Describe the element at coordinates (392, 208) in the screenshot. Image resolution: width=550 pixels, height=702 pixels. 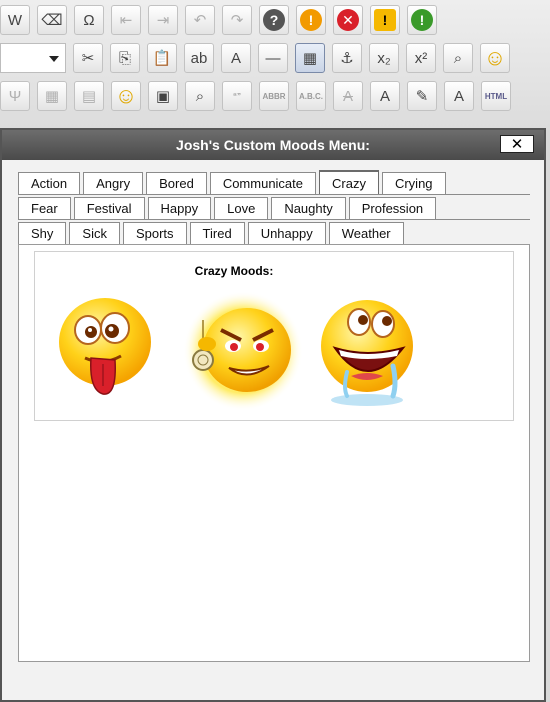
I see `tab-profession: Profession` at that location.